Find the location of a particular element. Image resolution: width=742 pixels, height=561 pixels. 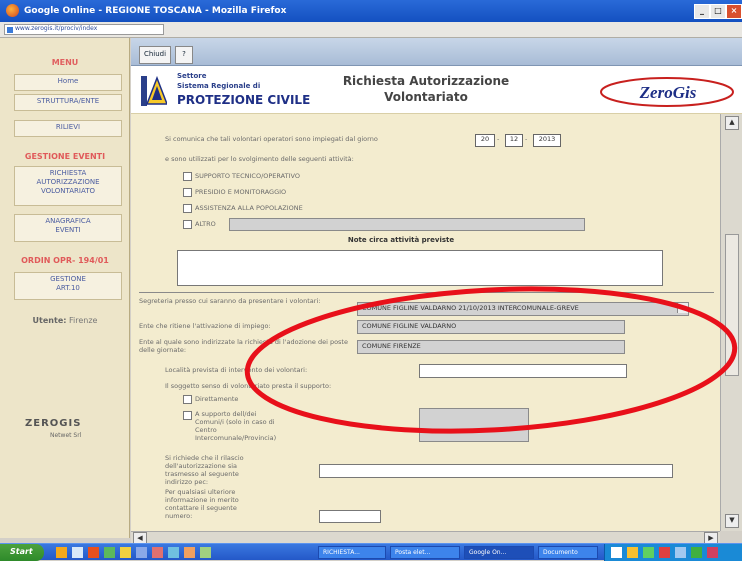

page-title-line-1: Richiesta Autorizzazione is located at coordinates (426, 81).